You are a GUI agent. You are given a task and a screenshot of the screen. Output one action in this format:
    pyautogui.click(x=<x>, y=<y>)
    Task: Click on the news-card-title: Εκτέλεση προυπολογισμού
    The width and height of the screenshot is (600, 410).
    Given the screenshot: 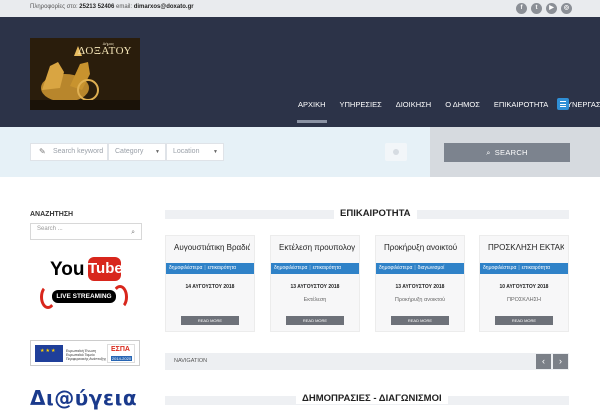 What is the action you would take?
    pyautogui.click(x=317, y=247)
    